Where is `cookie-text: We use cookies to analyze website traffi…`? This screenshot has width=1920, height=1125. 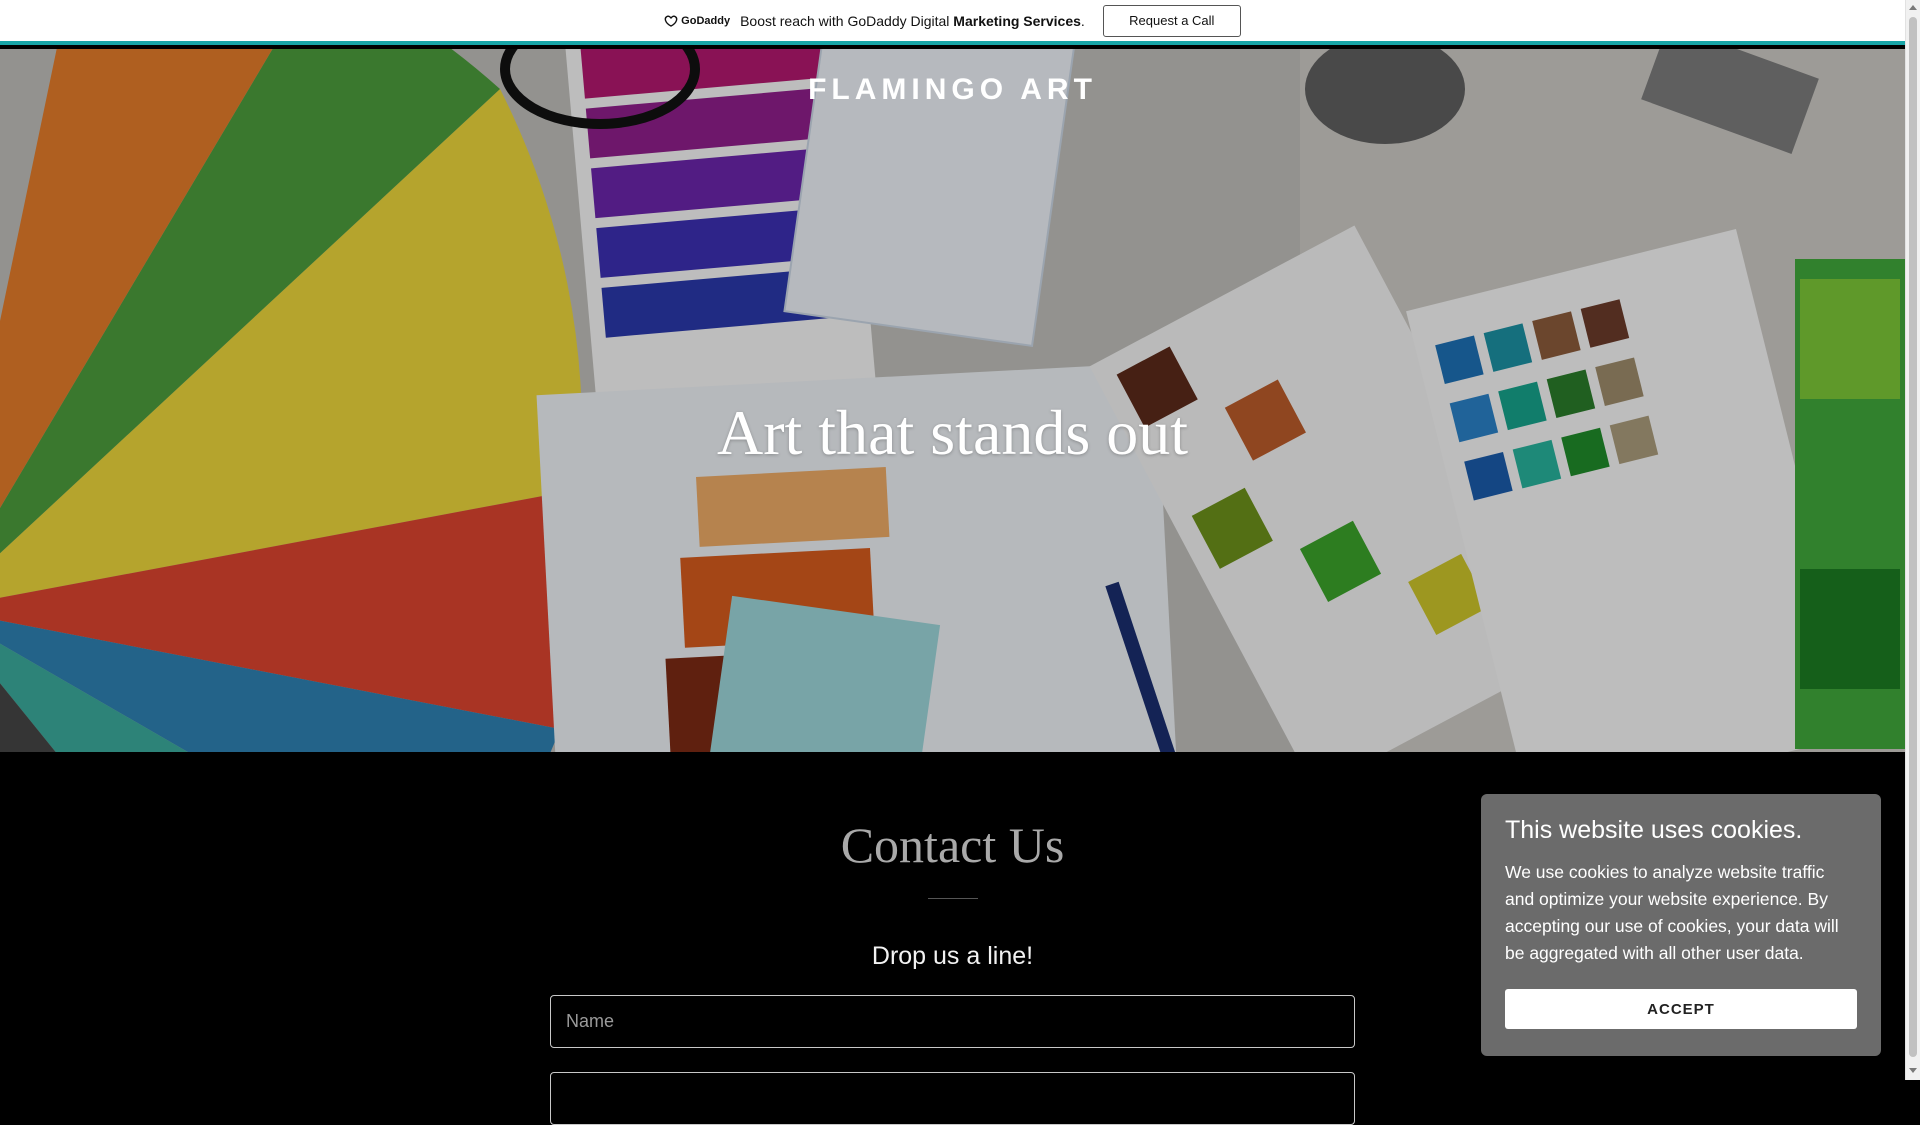 cookie-text: We use cookies to analyze website traffi… is located at coordinates (1672, 912).